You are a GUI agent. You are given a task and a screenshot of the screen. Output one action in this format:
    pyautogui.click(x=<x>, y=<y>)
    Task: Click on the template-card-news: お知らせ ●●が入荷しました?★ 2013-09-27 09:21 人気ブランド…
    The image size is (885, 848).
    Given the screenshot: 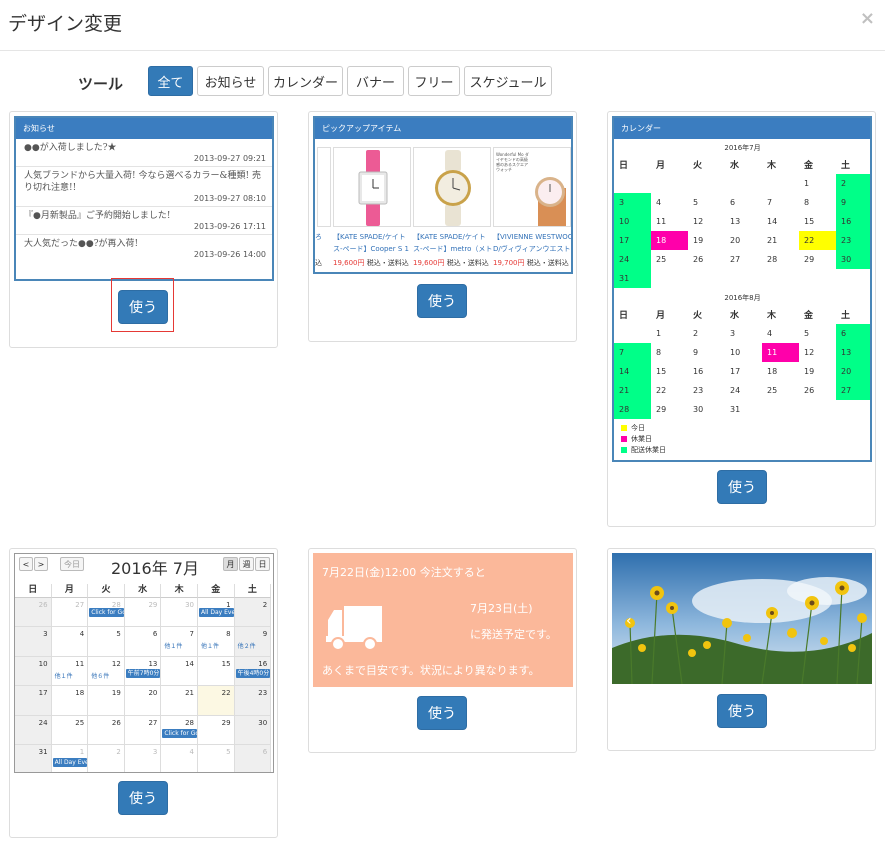 What is the action you would take?
    pyautogui.click(x=143, y=229)
    